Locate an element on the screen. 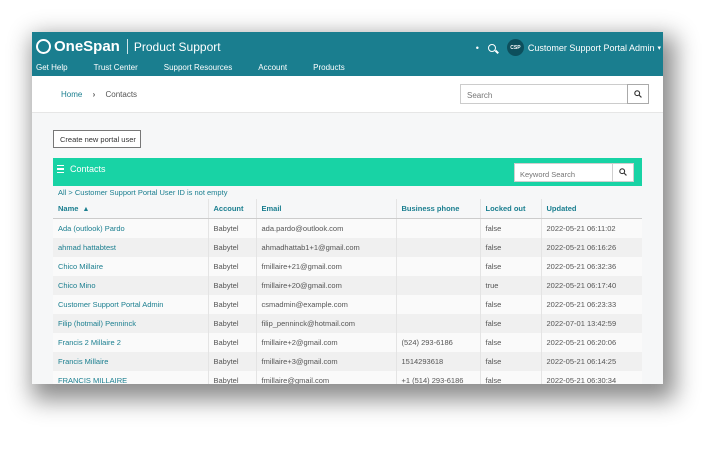 The height and width of the screenshot is (449, 728). site-search-box is located at coordinates (544, 94).